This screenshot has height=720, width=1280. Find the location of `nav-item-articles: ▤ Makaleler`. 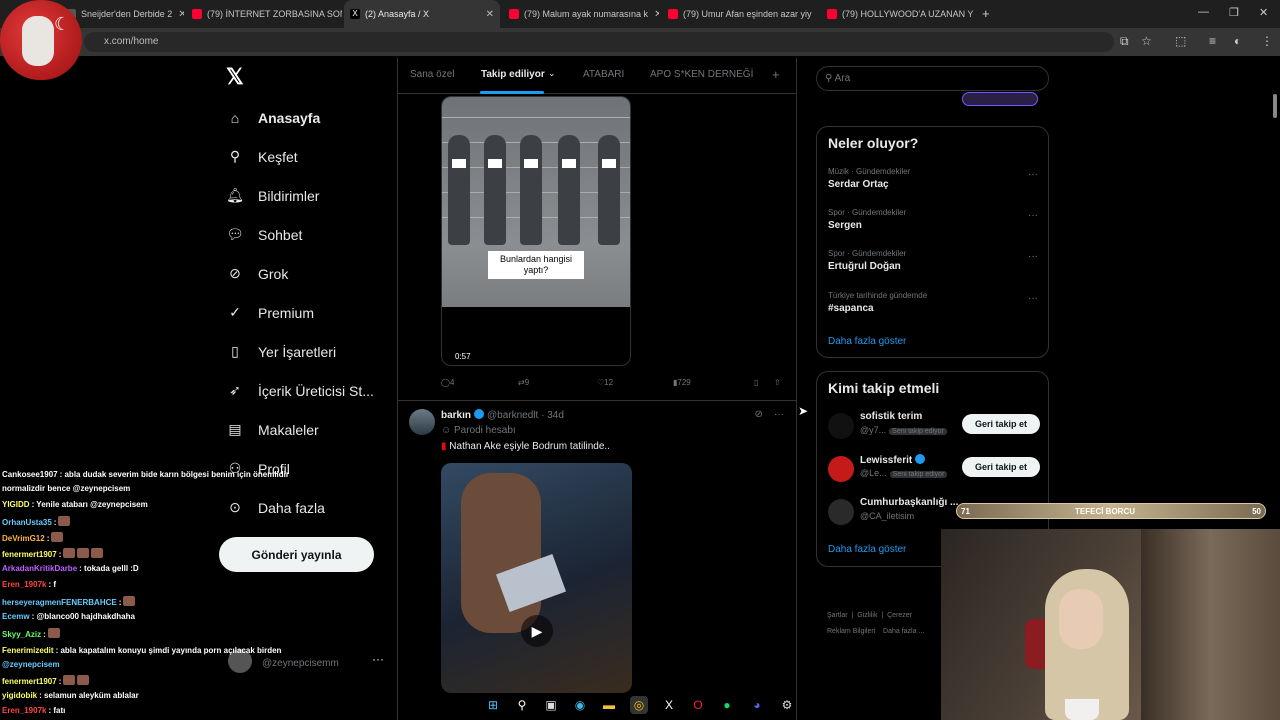

nav-item-articles: ▤ Makaleler is located at coordinates (300, 429).